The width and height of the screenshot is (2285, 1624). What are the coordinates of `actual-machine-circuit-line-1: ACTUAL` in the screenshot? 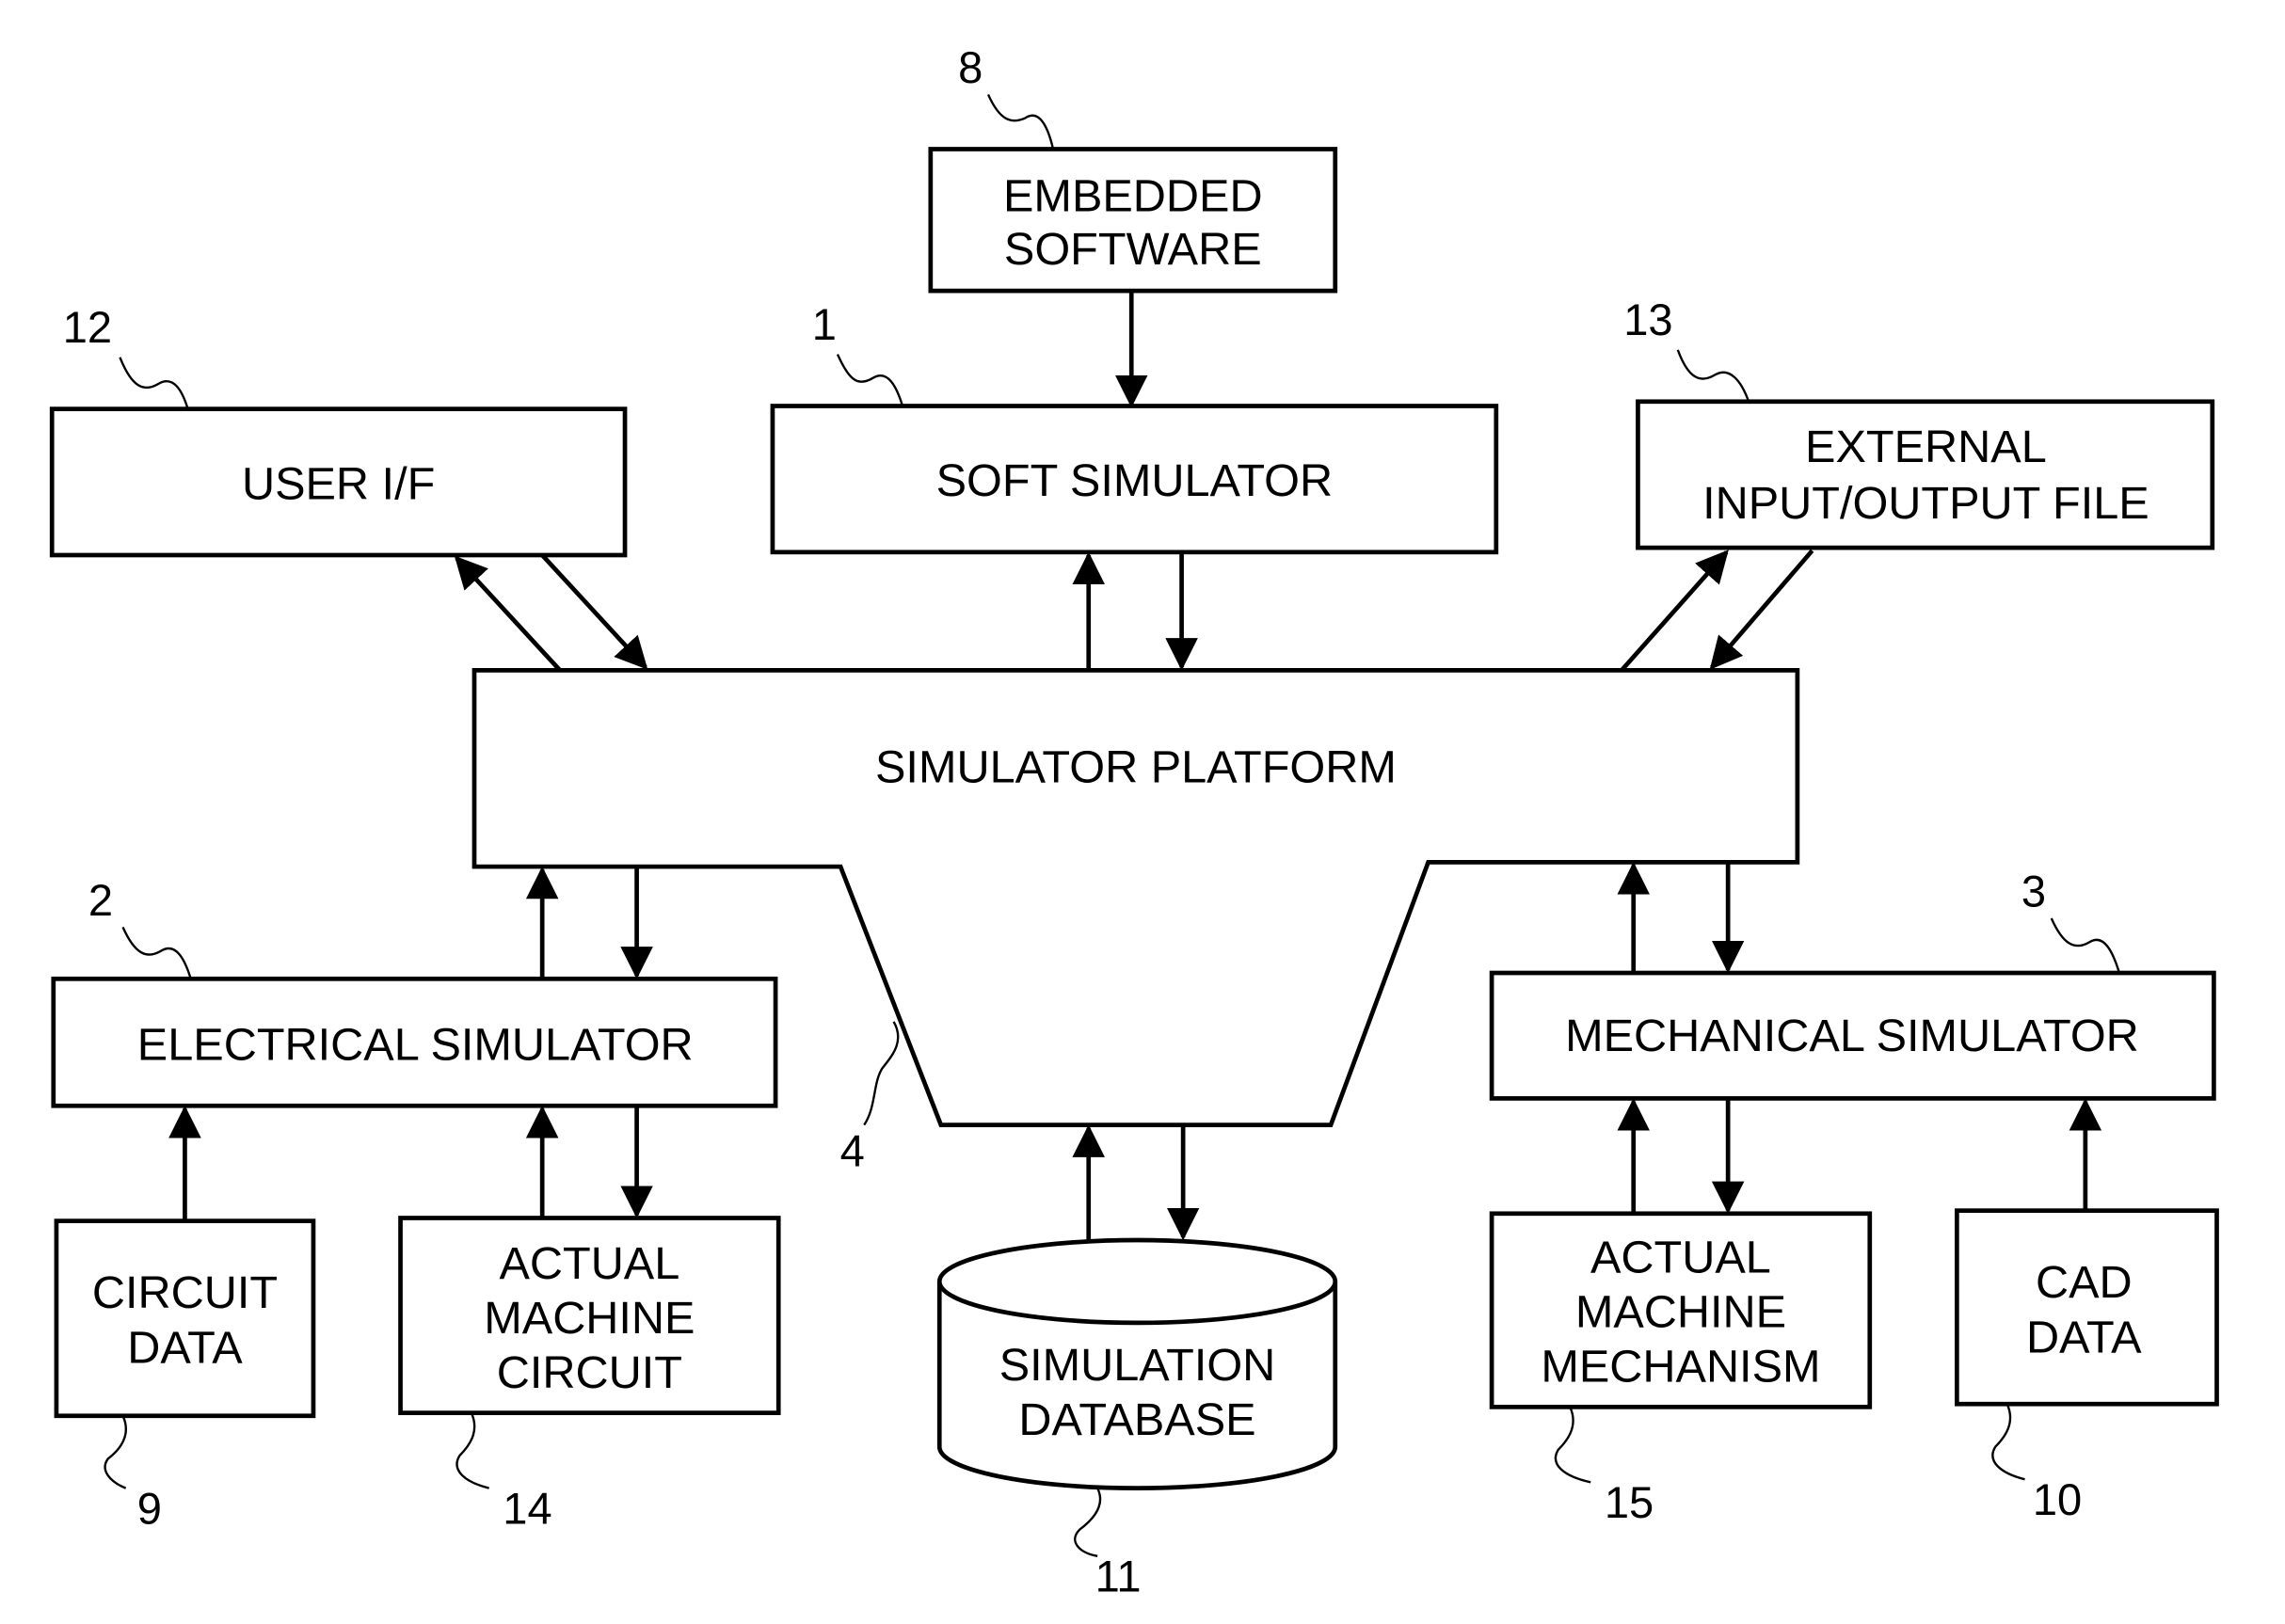 It's located at (589, 1264).